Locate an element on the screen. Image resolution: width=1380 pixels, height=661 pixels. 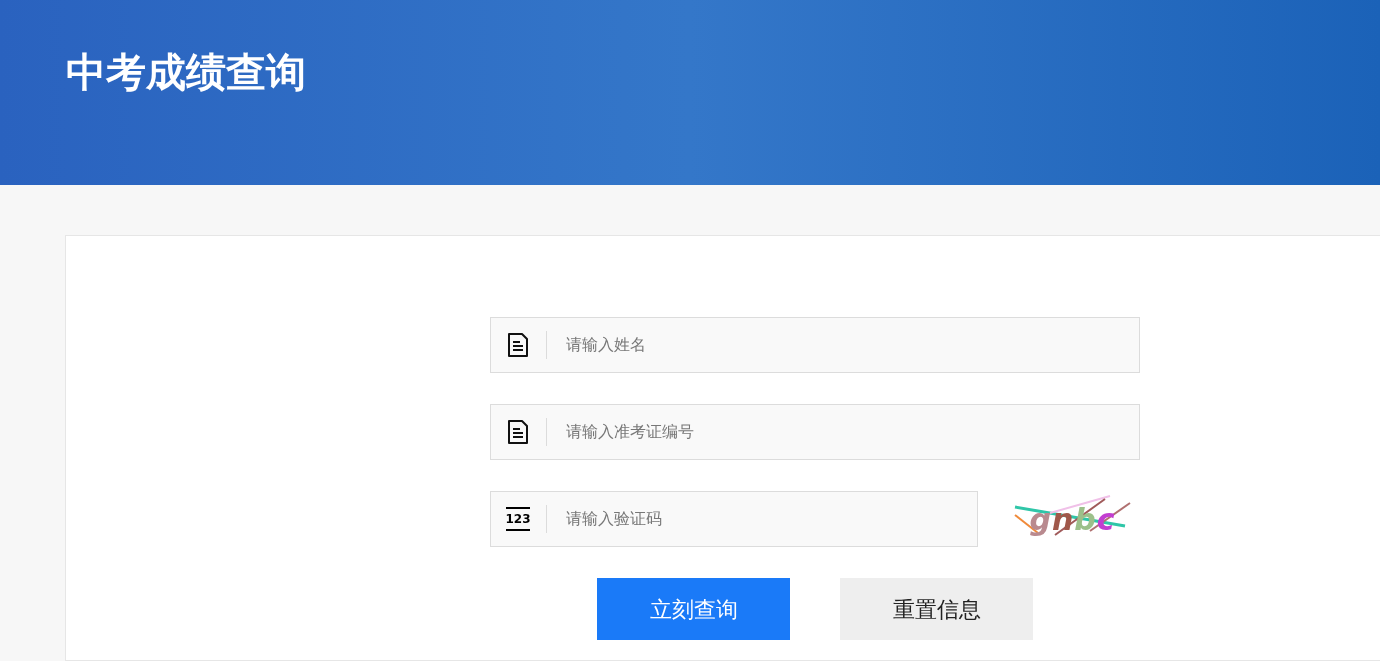
reset-button: 重置信息 is located at coordinates (936, 609).